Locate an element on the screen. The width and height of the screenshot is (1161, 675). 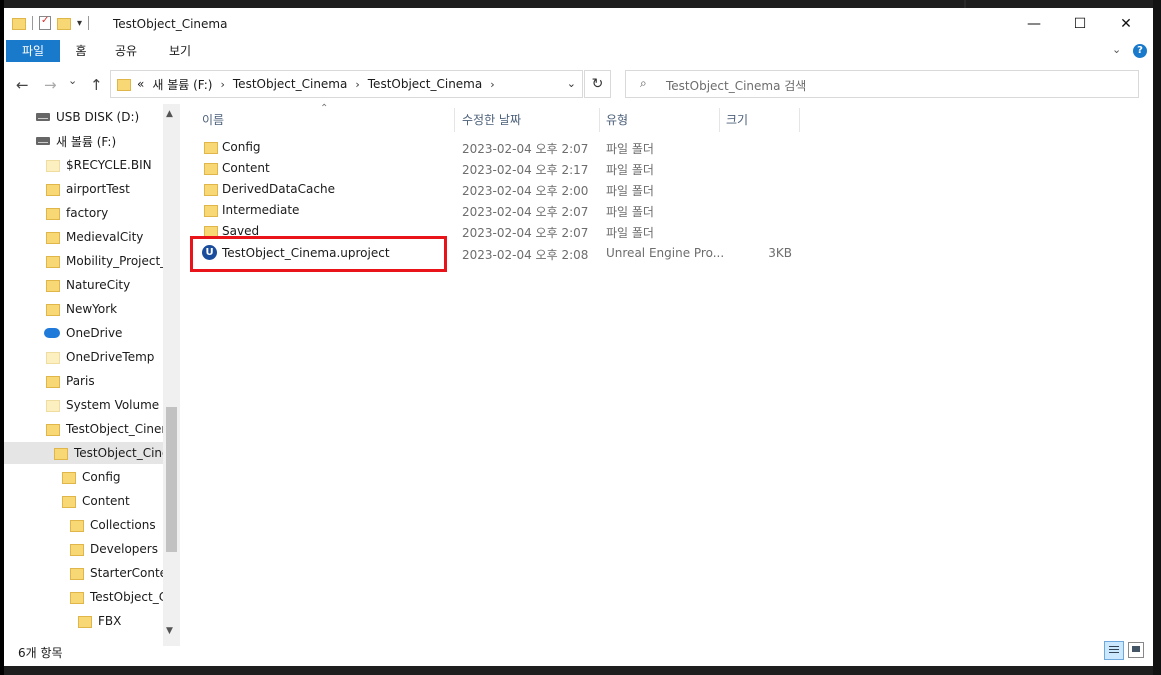
maximize-button: ☐ is located at coordinates (1080, 24).